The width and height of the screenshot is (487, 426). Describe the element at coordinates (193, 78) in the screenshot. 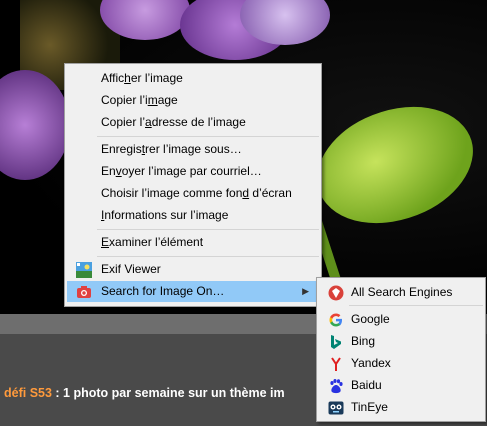

I see `menu-item-afficher-image: Afficher l’image` at that location.